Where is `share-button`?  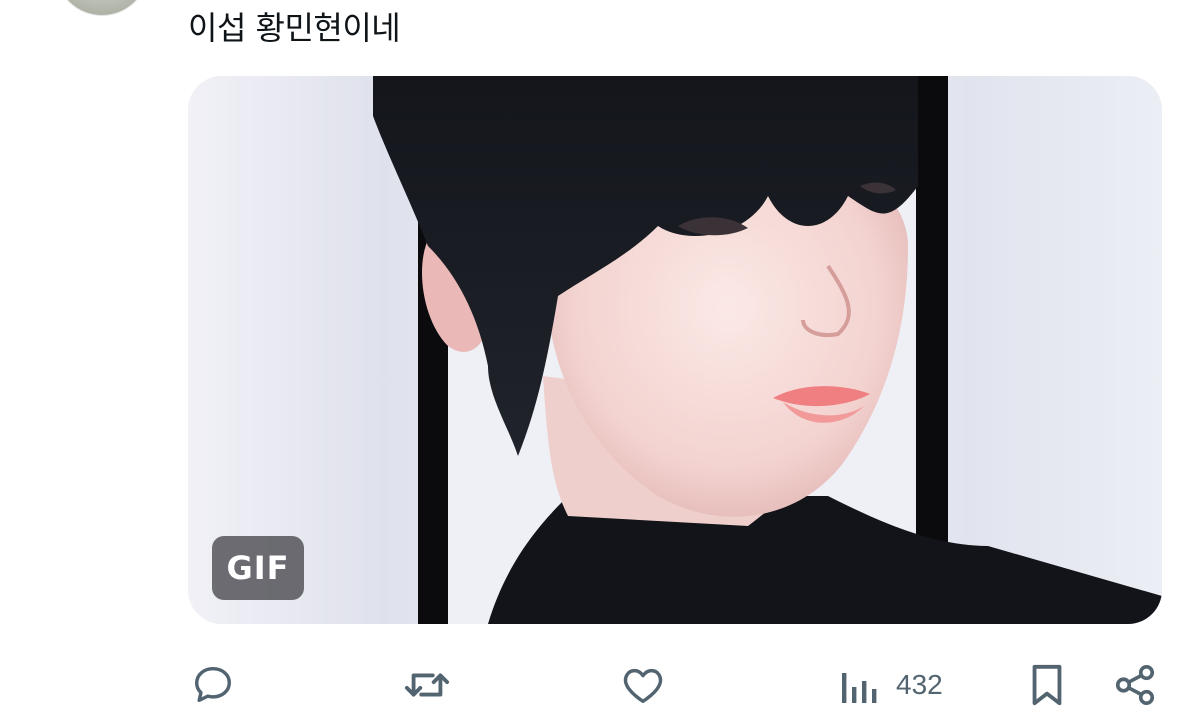 share-button is located at coordinates (1135, 685).